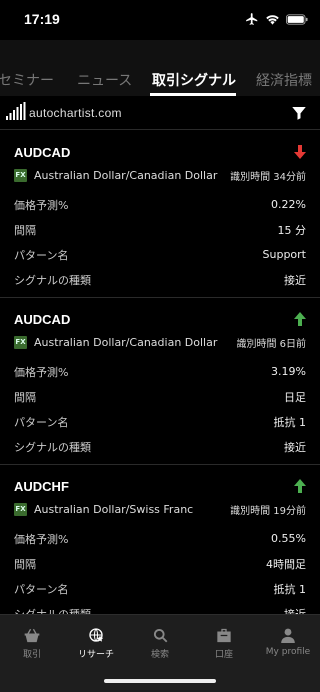 This screenshot has height=692, width=320. Describe the element at coordinates (96, 643) in the screenshot. I see `tabbar-research: リサーチ` at that location.